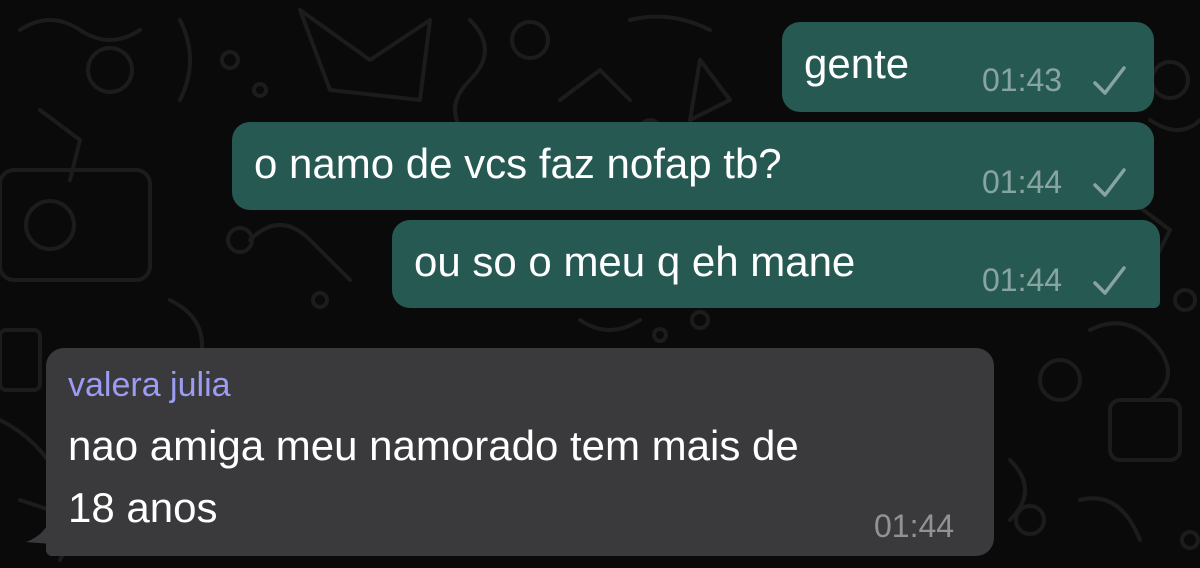 This screenshot has height=568, width=1200. What do you see at coordinates (433, 445) in the screenshot?
I see `message-text-line-1: nao amiga meu namorado tem mais de` at bounding box center [433, 445].